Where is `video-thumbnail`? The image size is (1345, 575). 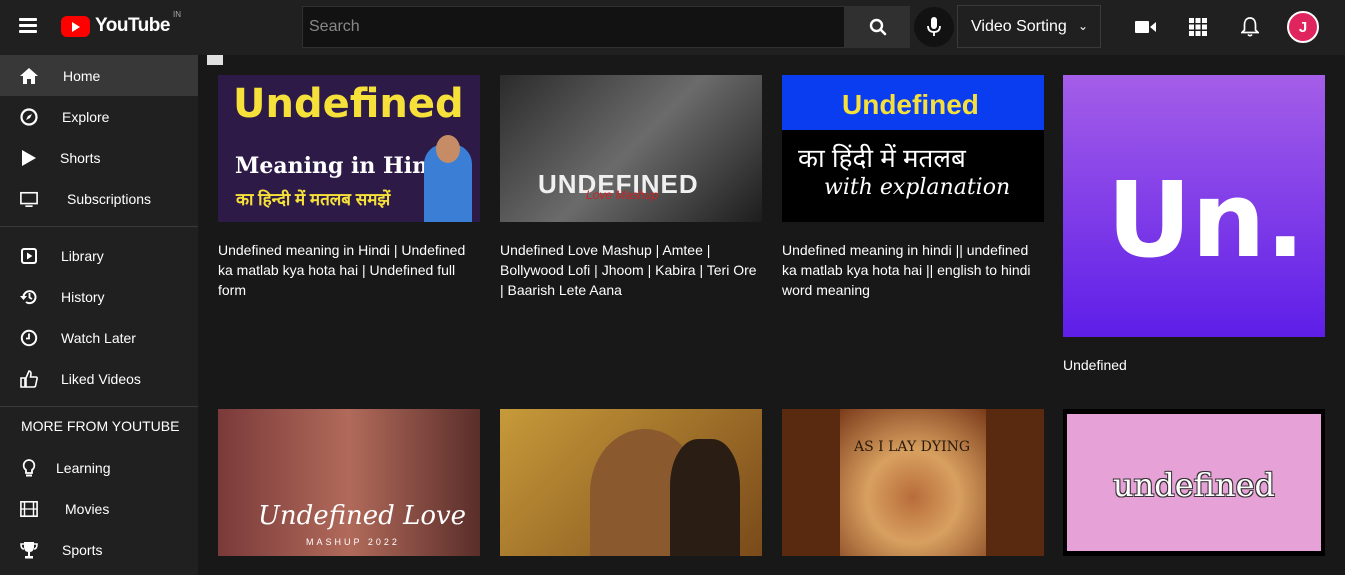 video-thumbnail is located at coordinates (631, 482).